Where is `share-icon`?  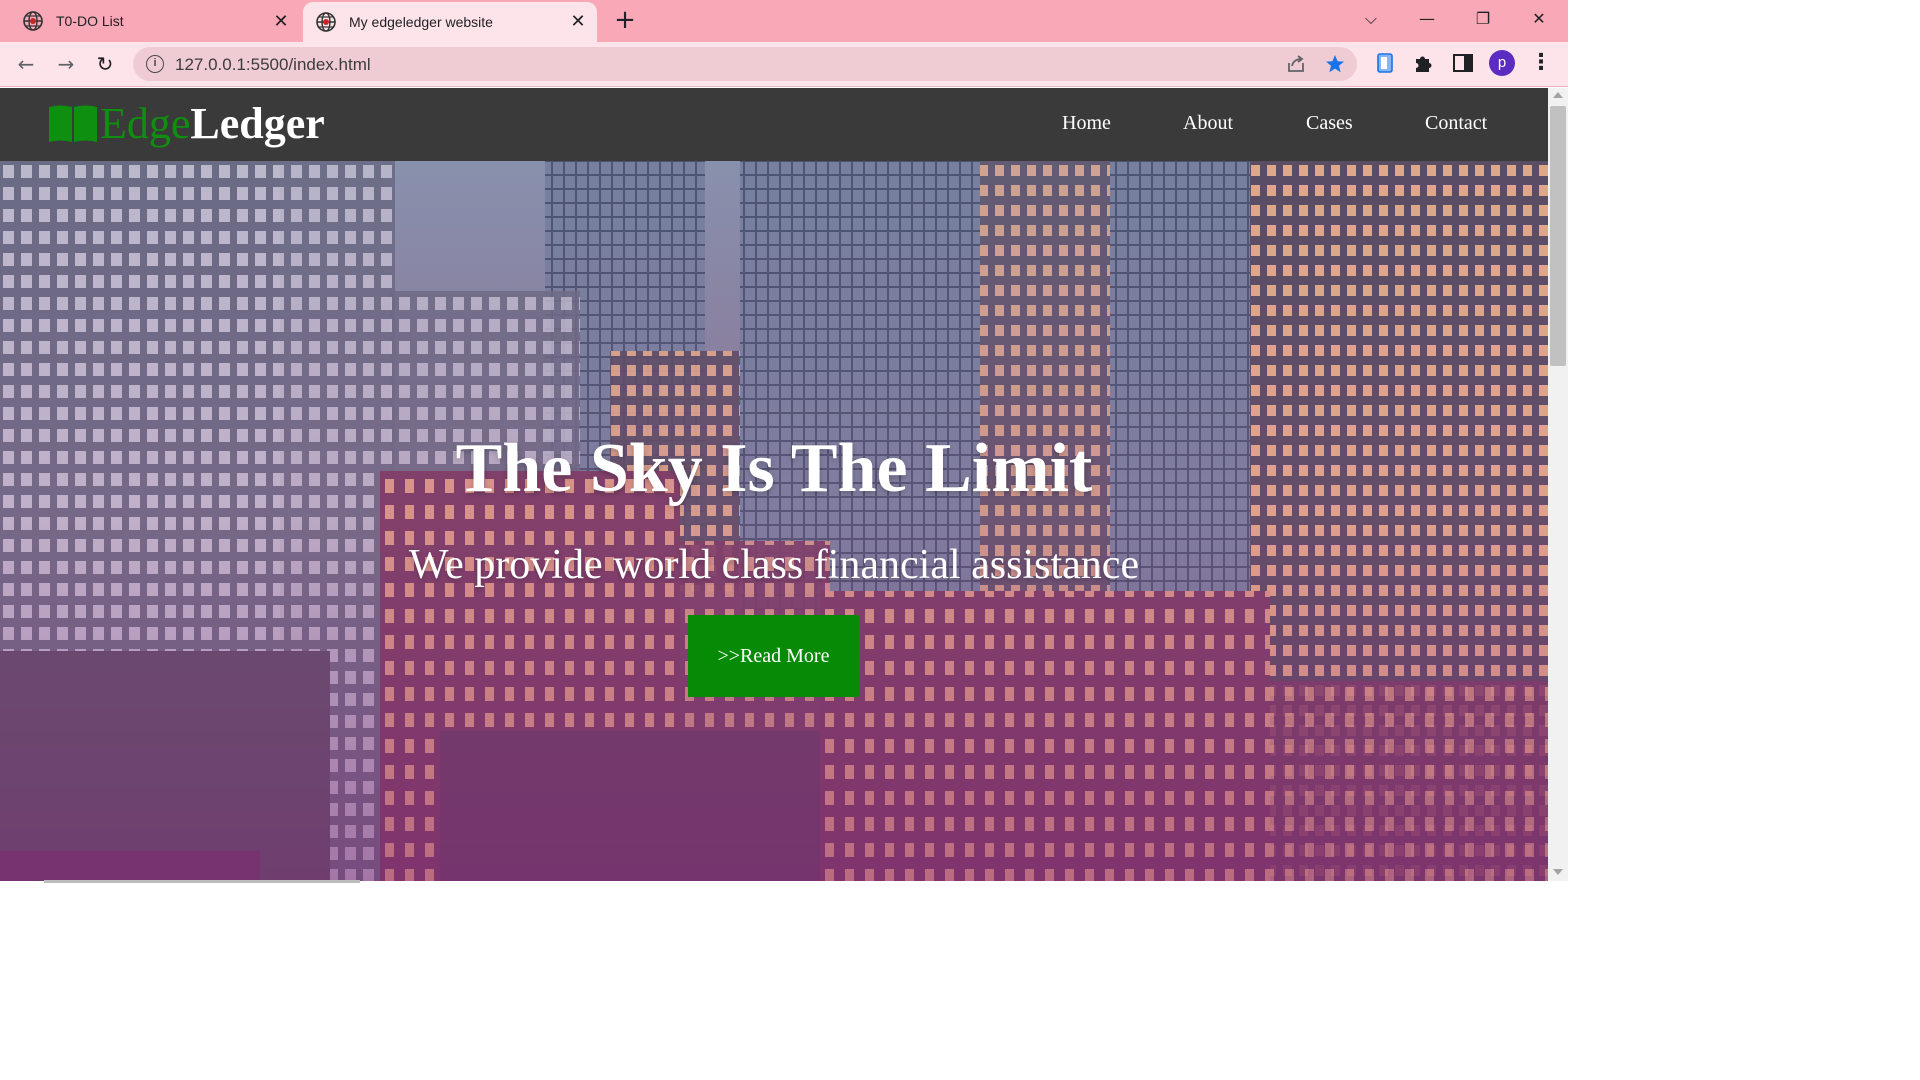 share-icon is located at coordinates (1296, 64).